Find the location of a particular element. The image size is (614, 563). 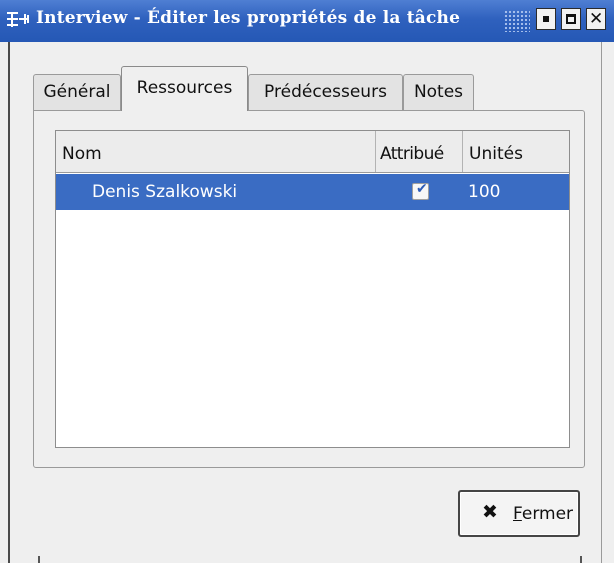

tab-notes: Notes is located at coordinates (438, 92).